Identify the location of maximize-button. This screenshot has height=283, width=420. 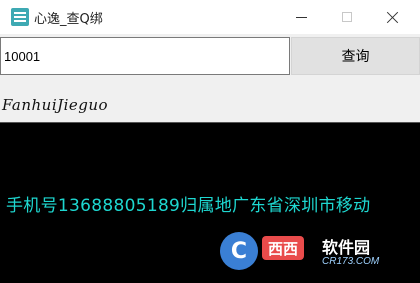
(347, 17).